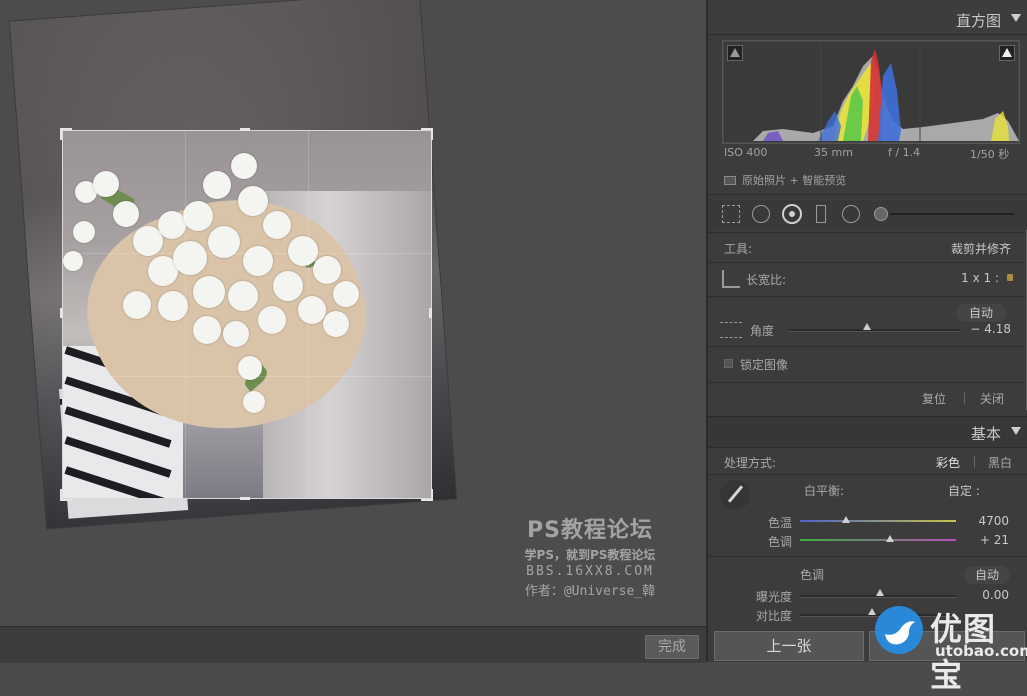  I want to click on temp-label: 色温, so click(780, 523).